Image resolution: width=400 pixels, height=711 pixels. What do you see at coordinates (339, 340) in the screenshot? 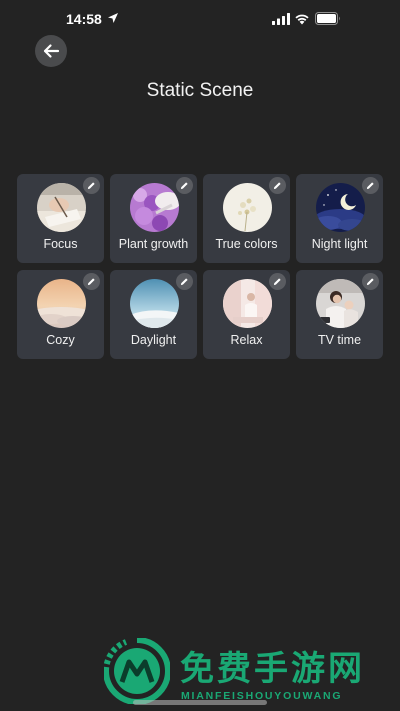
I see `scene-label: TV time` at bounding box center [339, 340].